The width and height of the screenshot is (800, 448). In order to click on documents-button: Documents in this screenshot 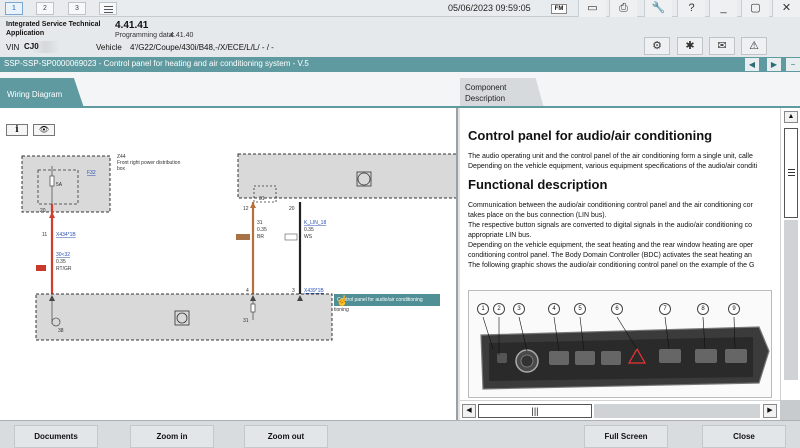, I will do `click(56, 436)`.